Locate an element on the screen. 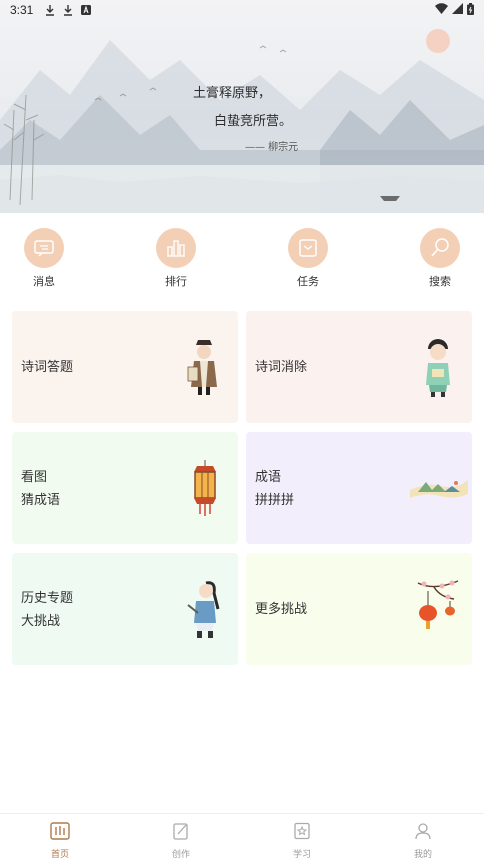 The width and height of the screenshot is (484, 862). task-icon is located at coordinates (308, 248).